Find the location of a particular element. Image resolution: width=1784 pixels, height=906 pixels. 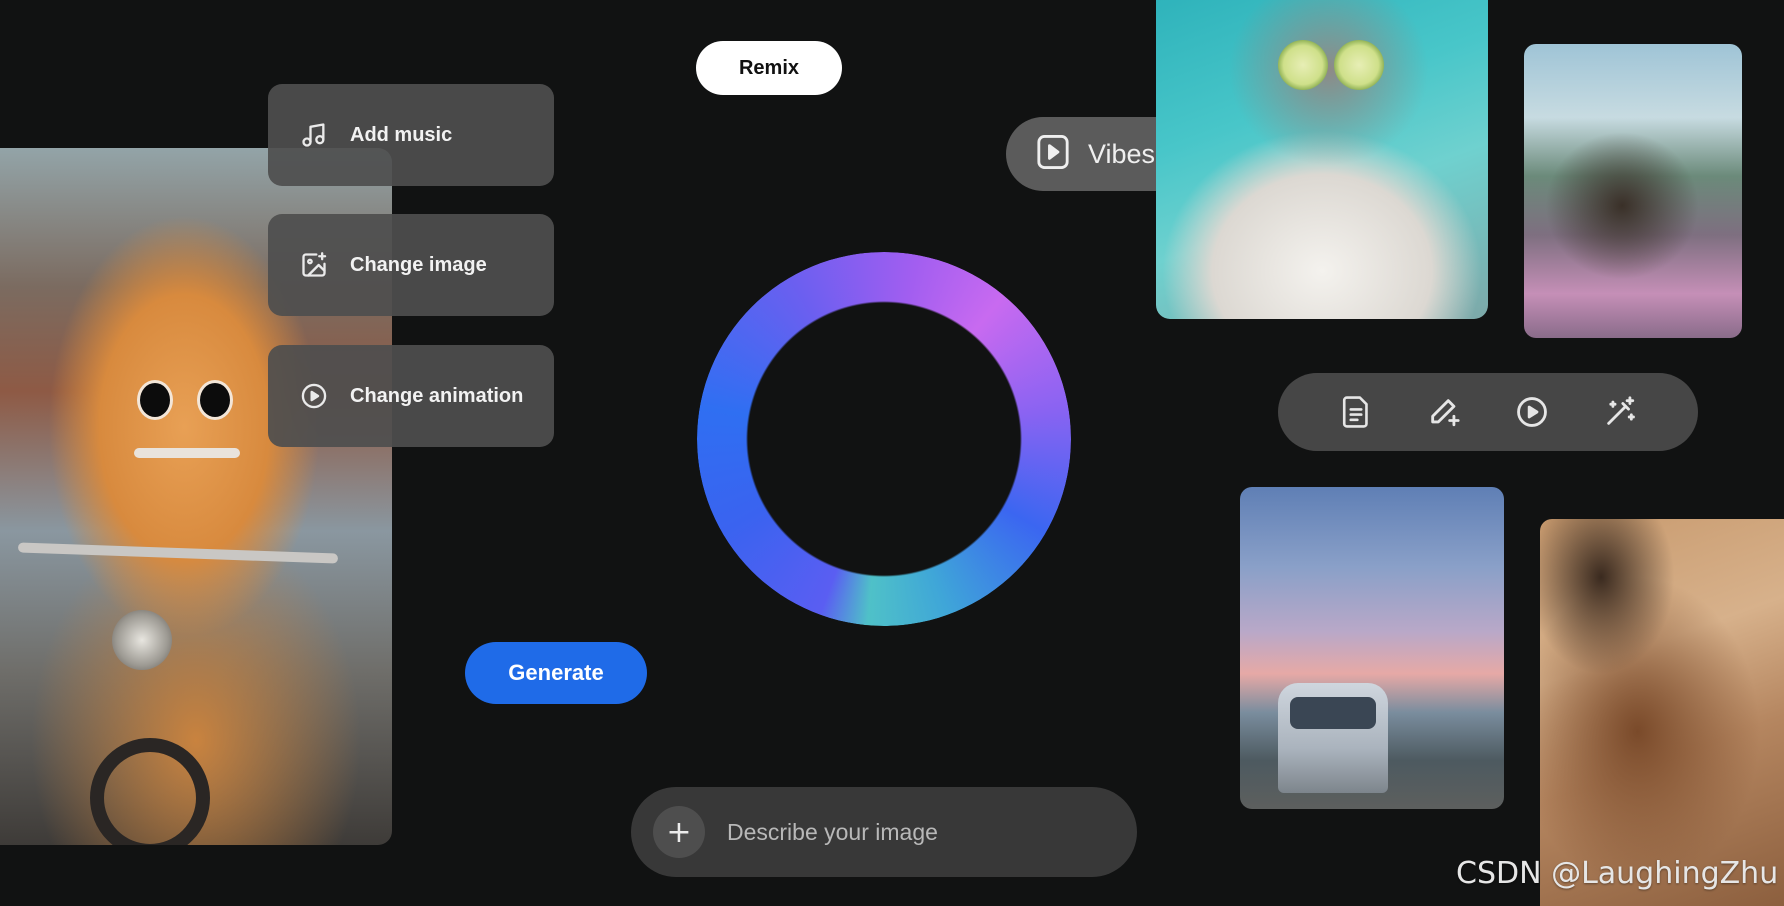

add-music-button: Add music is located at coordinates (411, 135).